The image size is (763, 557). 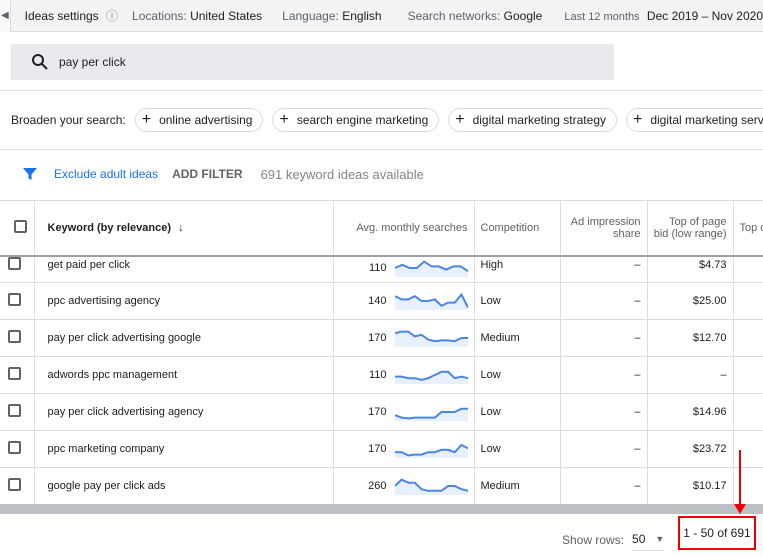 I want to click on broaden-chip: + online advertising, so click(x=199, y=120).